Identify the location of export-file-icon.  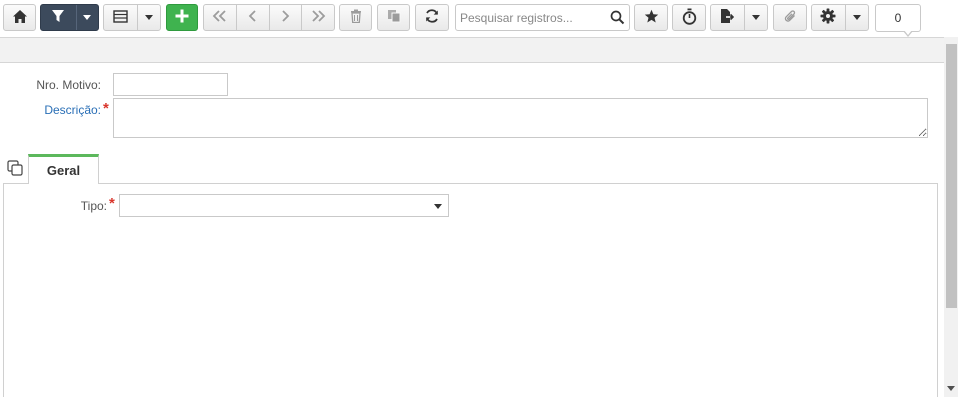
(727, 17).